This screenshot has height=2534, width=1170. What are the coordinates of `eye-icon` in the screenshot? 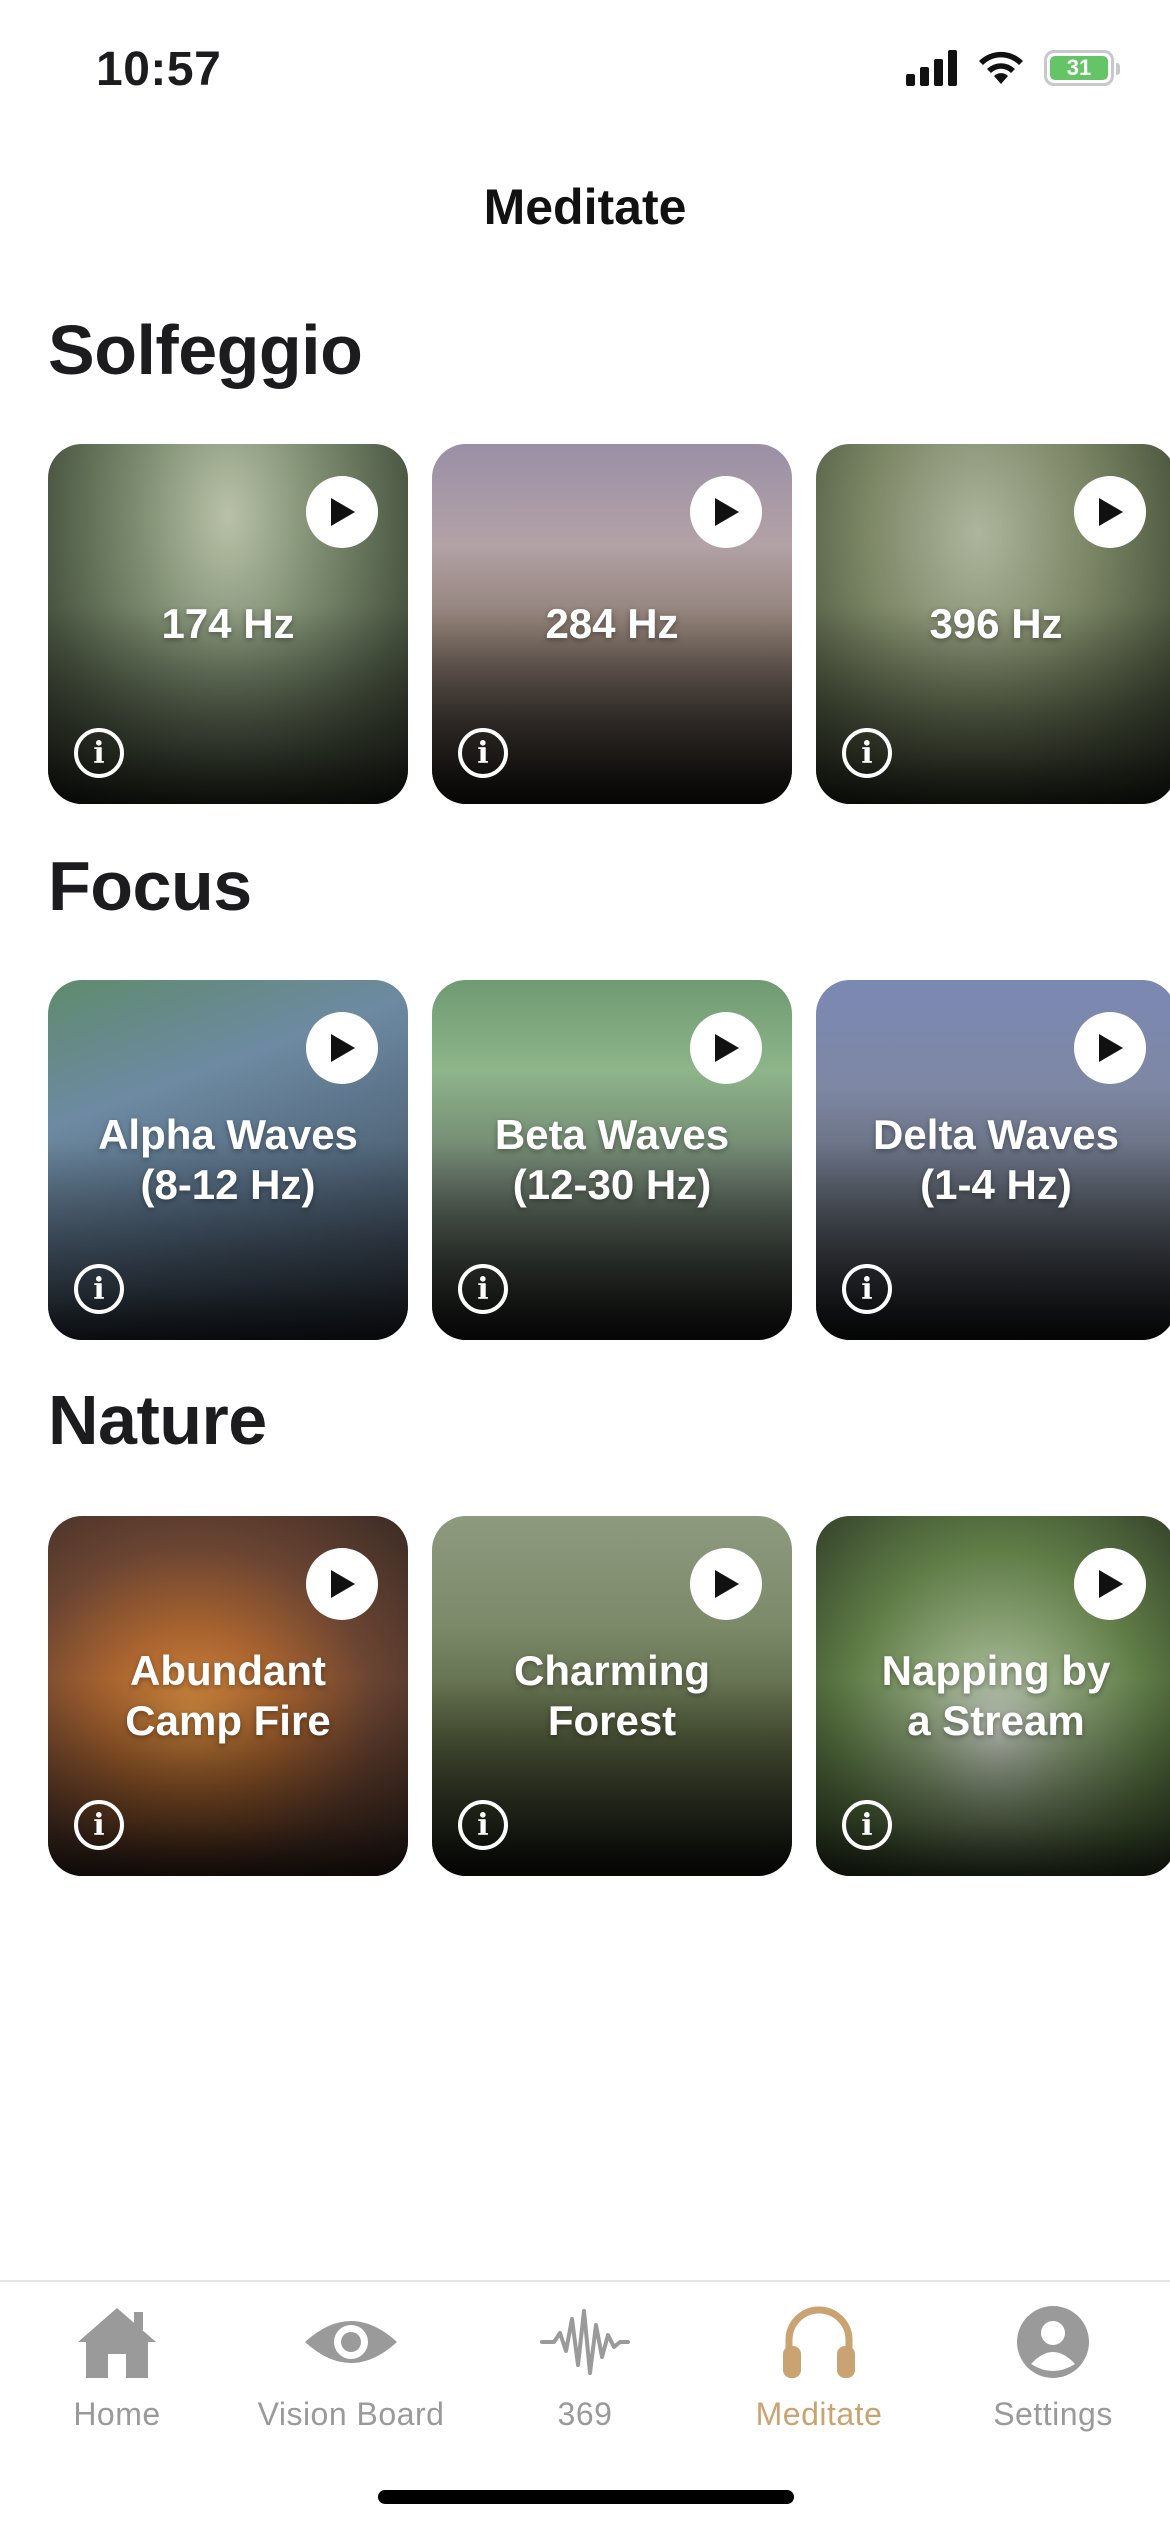 It's located at (351, 2342).